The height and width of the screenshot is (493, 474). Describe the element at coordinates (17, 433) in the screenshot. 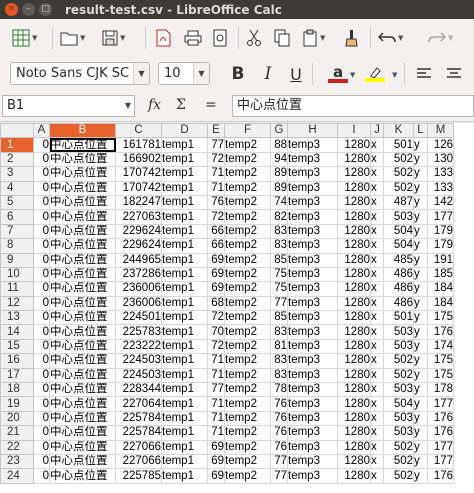

I see `row-header: 21` at that location.